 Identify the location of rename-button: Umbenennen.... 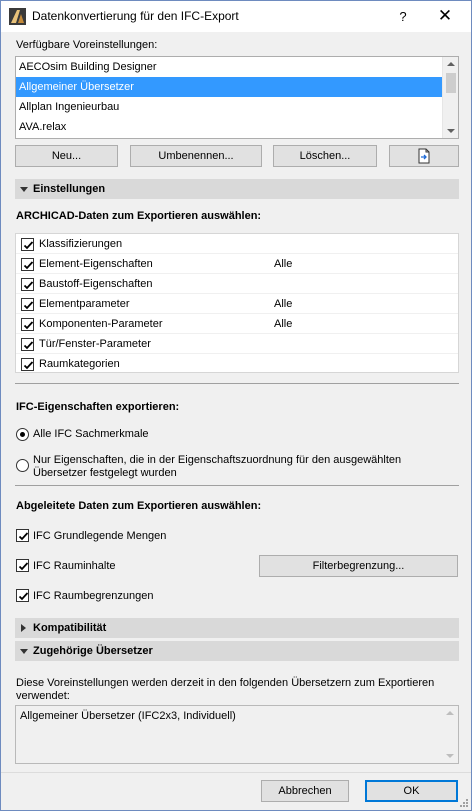
(196, 156).